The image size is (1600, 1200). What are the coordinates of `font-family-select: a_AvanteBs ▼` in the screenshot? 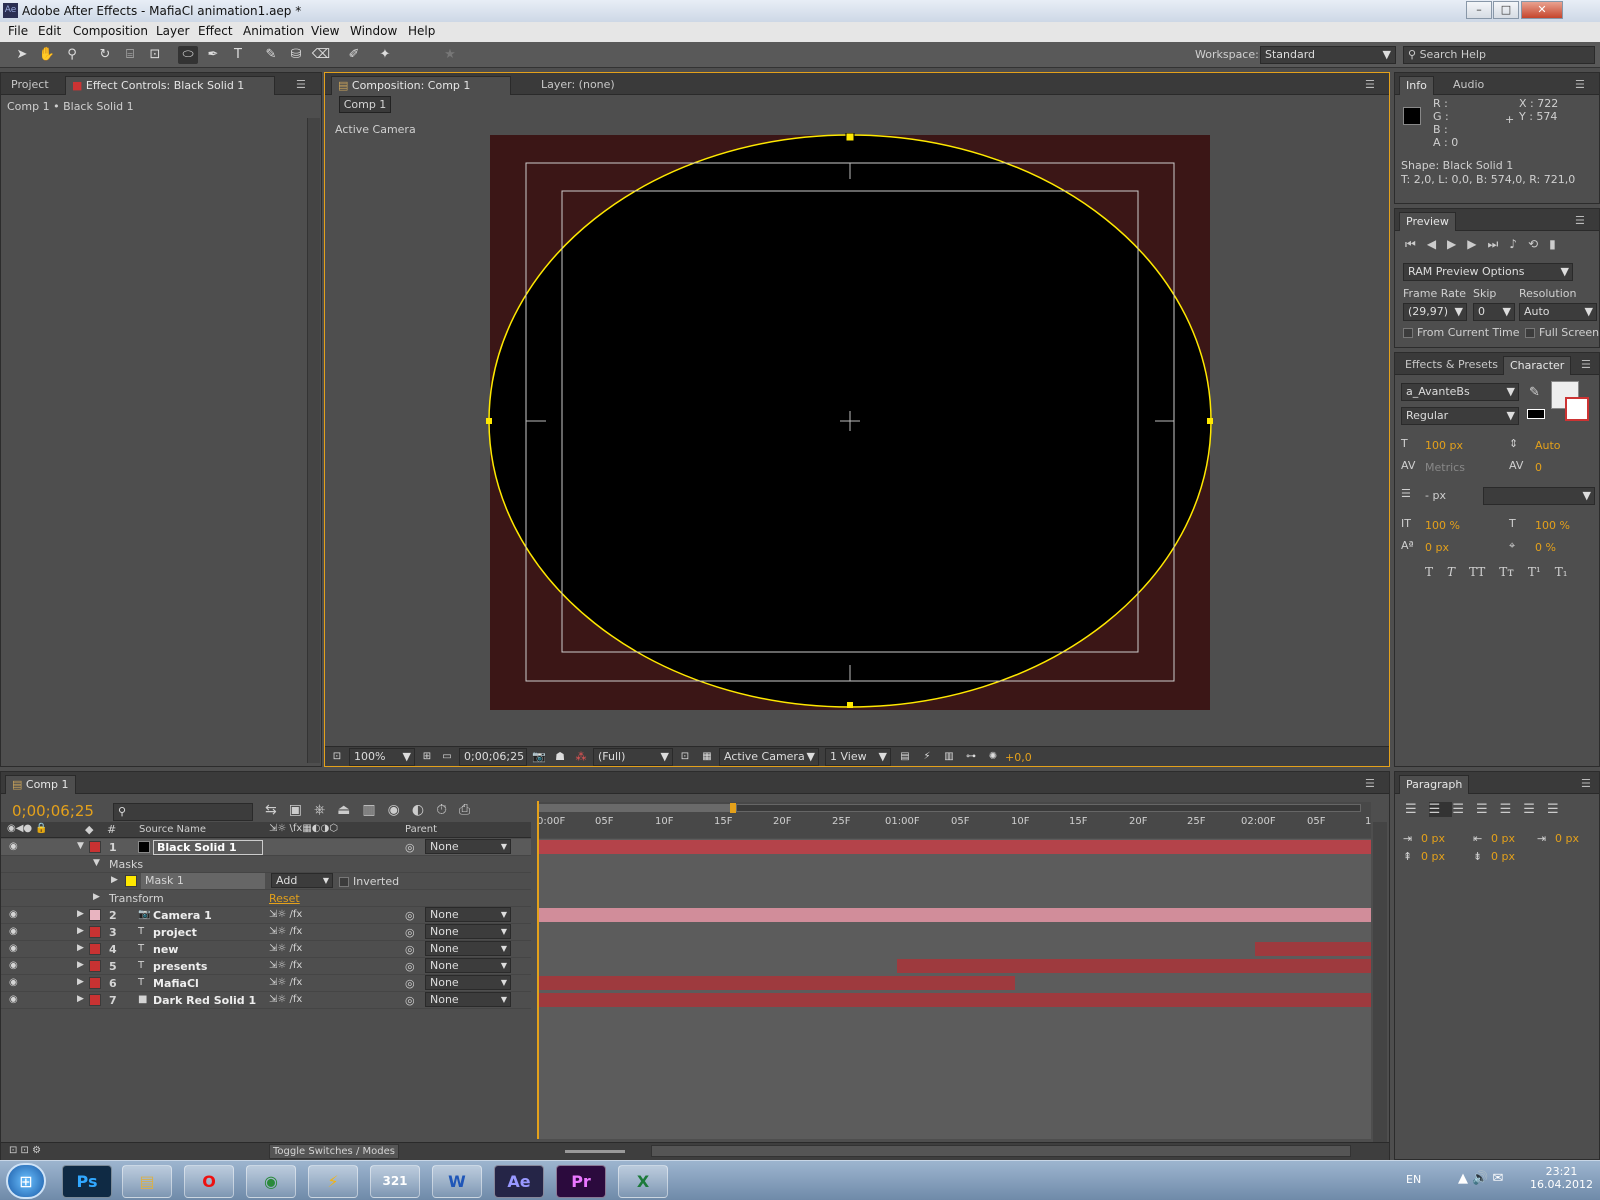 It's located at (1460, 392).